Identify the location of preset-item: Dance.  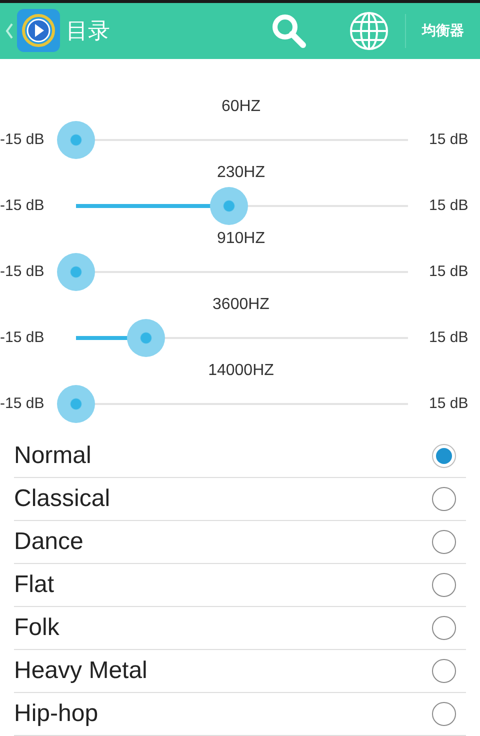
(240, 542).